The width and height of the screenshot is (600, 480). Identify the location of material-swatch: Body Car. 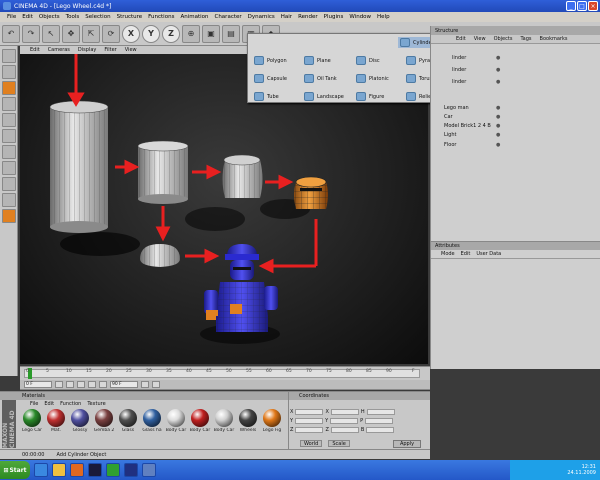
(176, 423).